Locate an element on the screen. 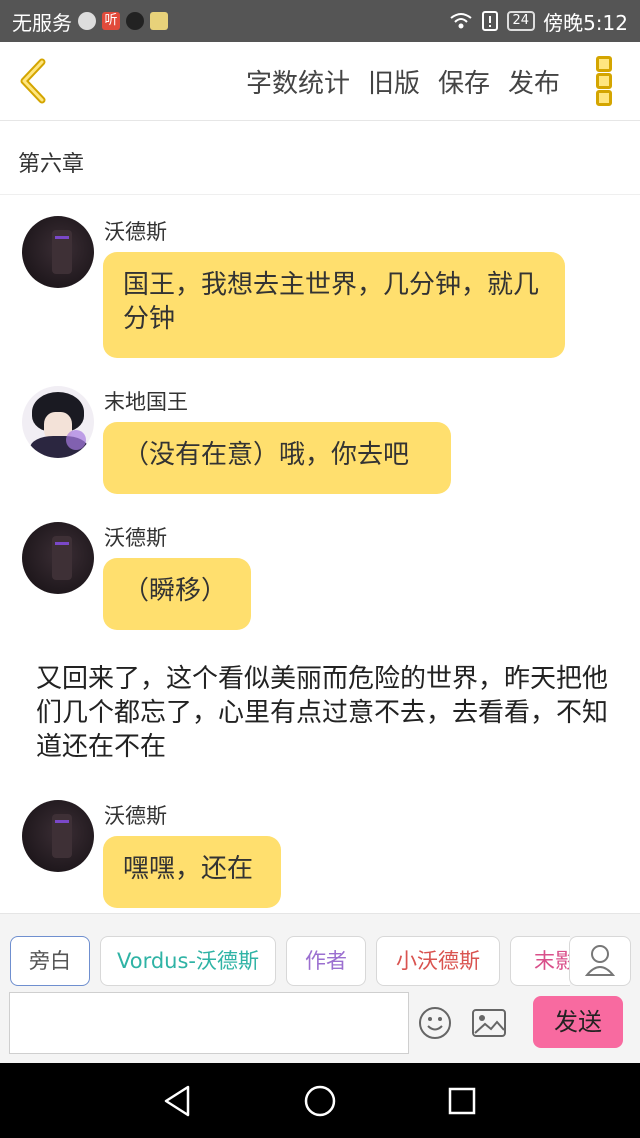 The image size is (640, 1138). character-chip-little-vordus: 小沃德斯 is located at coordinates (438, 961).